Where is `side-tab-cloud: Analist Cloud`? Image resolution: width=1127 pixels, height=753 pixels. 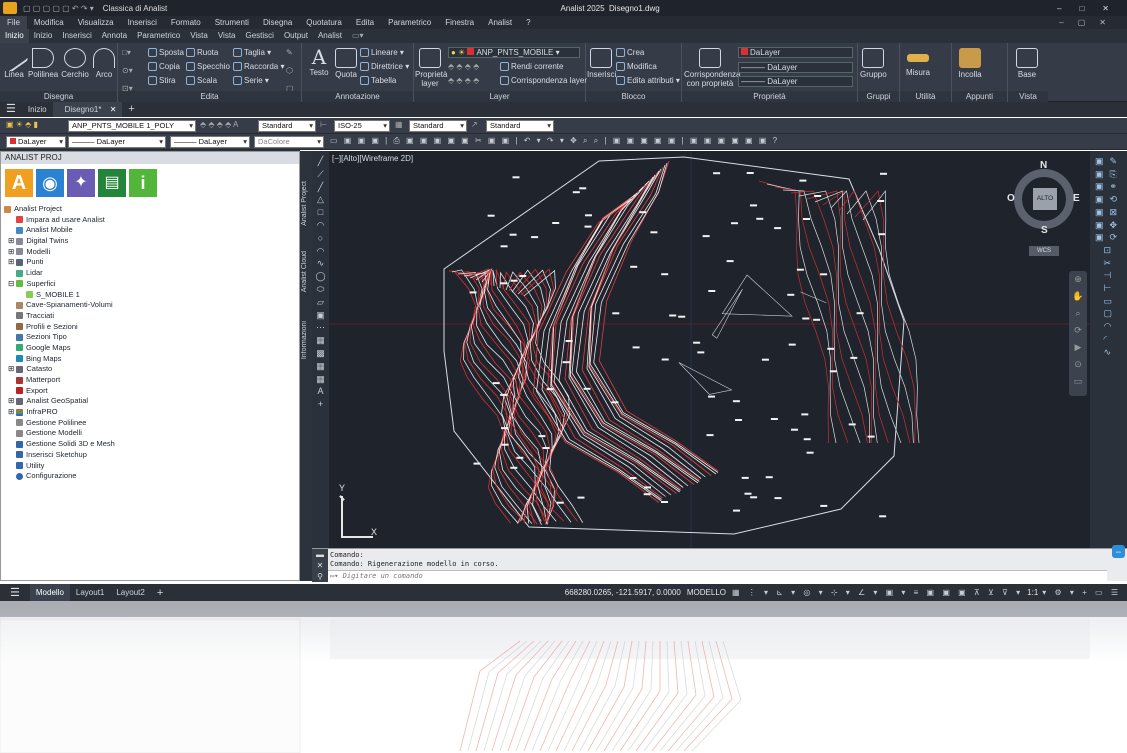
side-tab-cloud: Analist Cloud is located at coordinates (304, 271).